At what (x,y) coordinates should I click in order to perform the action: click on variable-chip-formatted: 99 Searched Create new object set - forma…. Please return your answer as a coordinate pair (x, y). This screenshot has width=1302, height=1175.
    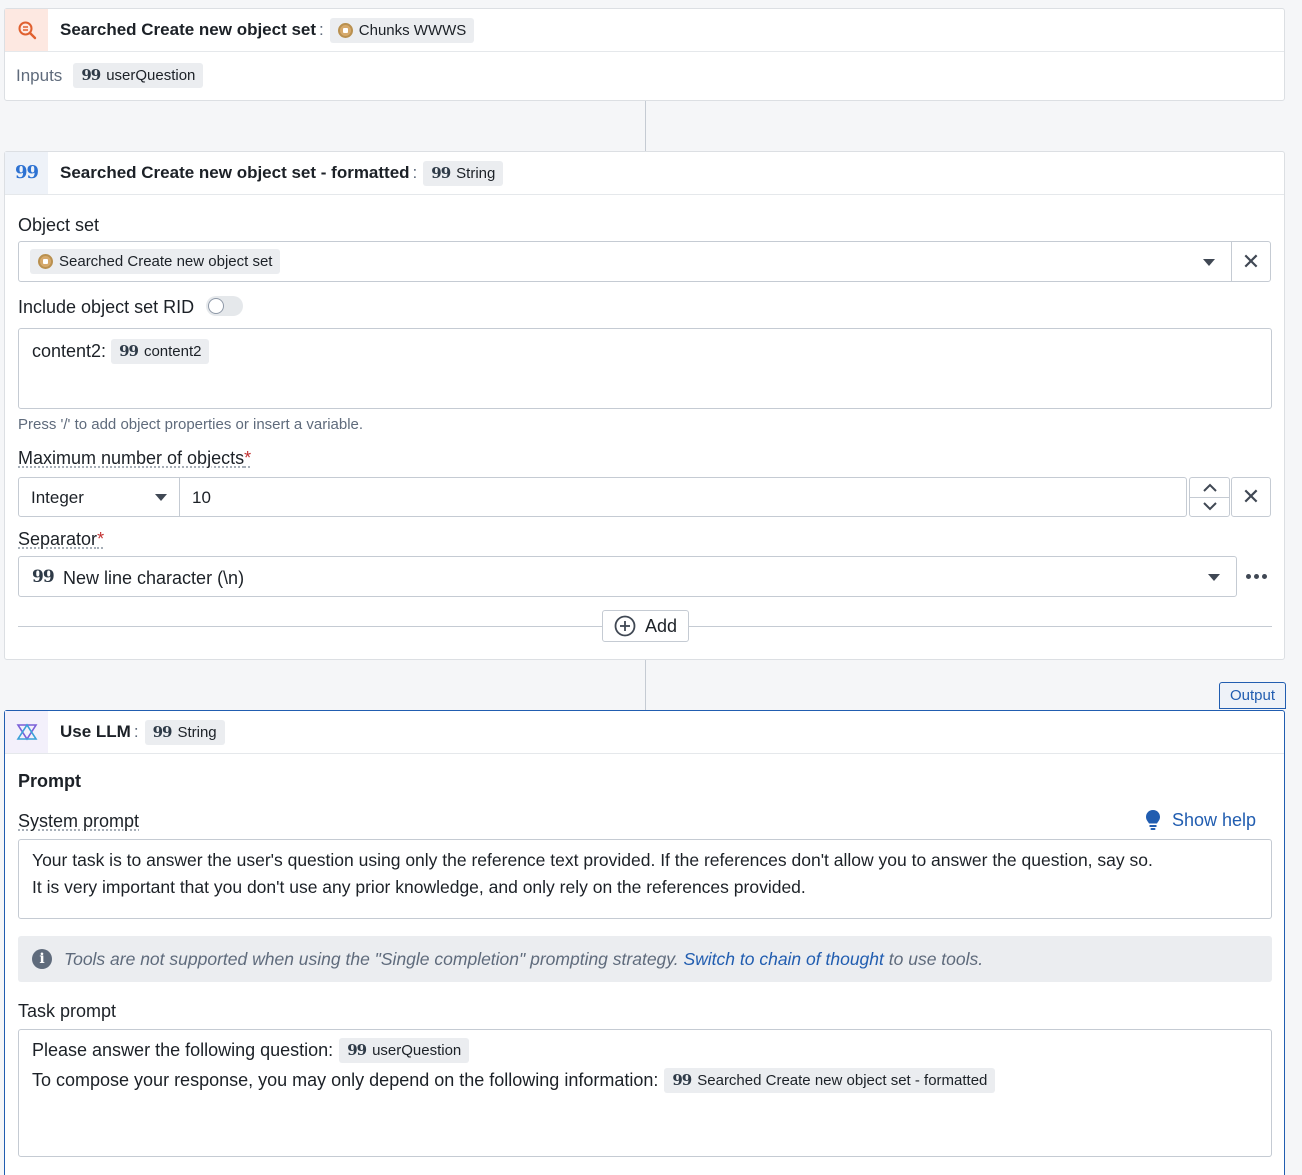
    Looking at the image, I should click on (829, 1080).